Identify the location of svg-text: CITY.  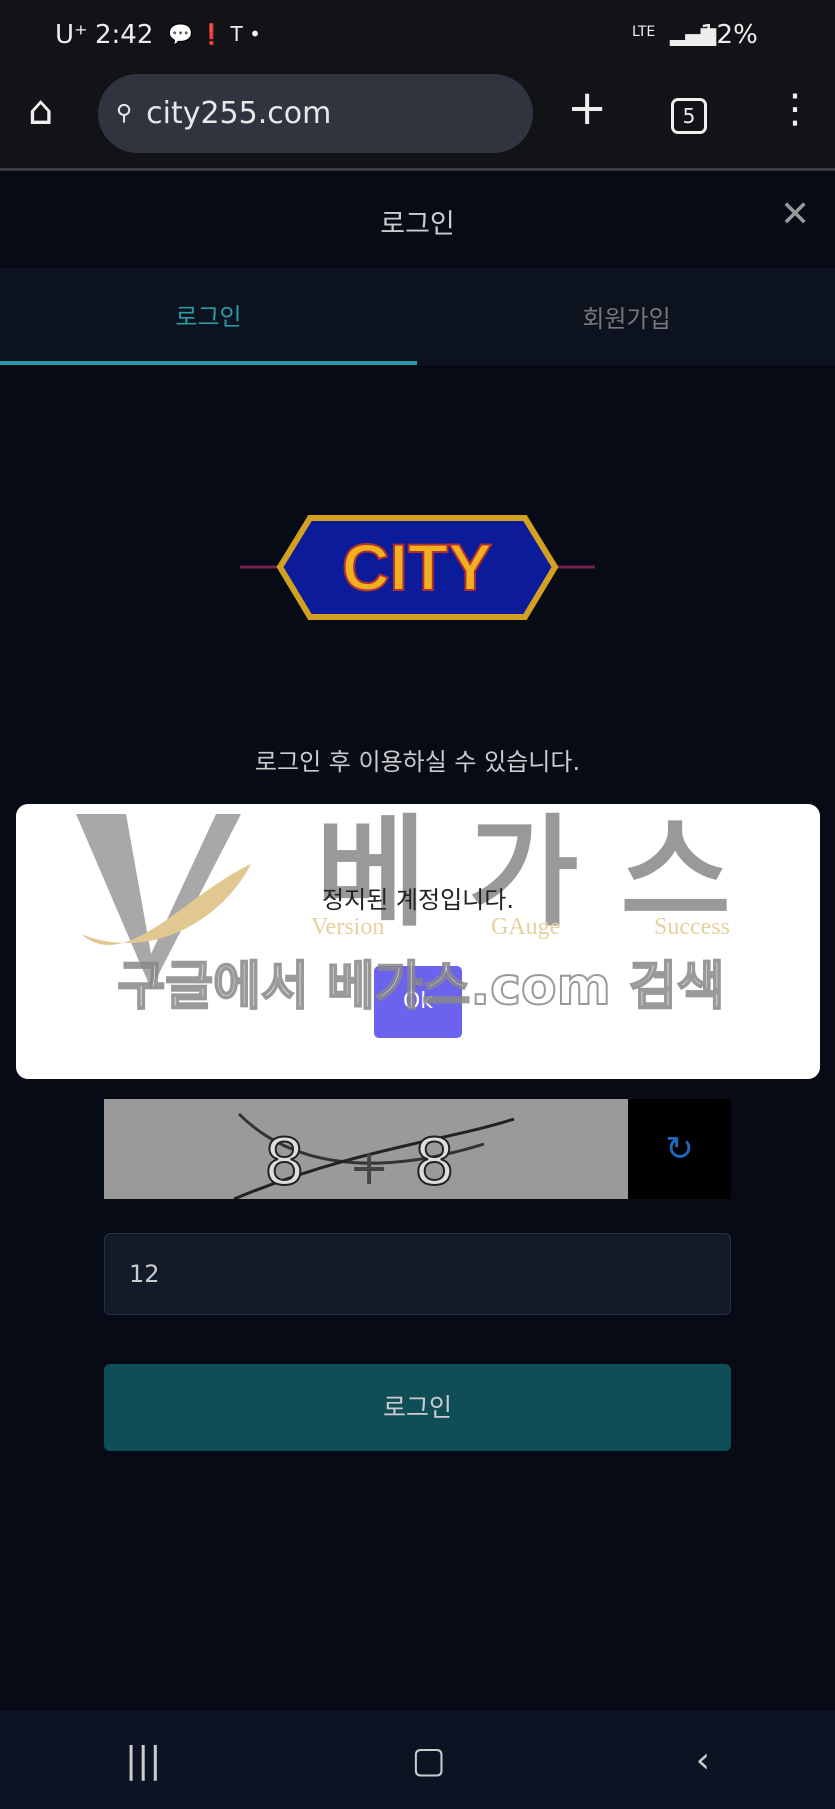
(417, 567).